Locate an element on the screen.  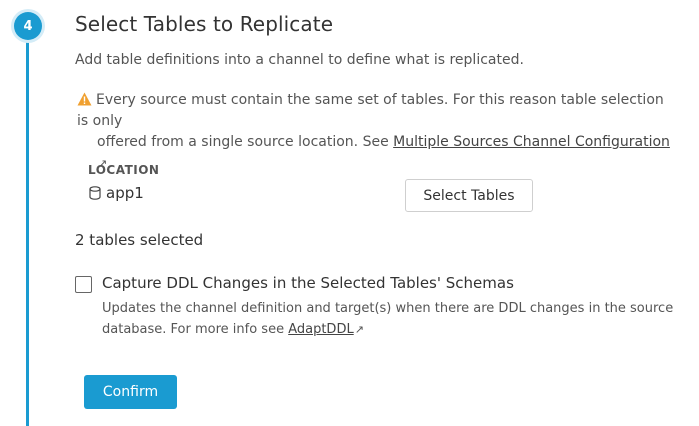
adaptddl-link: AdaptDDL is located at coordinates (321, 329).